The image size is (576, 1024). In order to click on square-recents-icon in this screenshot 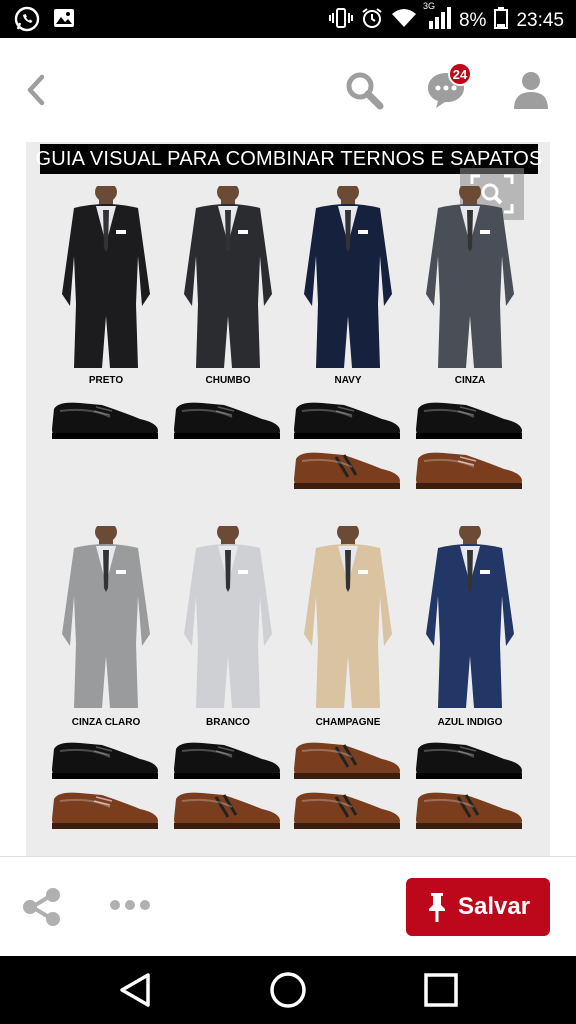, I will do `click(441, 990)`.